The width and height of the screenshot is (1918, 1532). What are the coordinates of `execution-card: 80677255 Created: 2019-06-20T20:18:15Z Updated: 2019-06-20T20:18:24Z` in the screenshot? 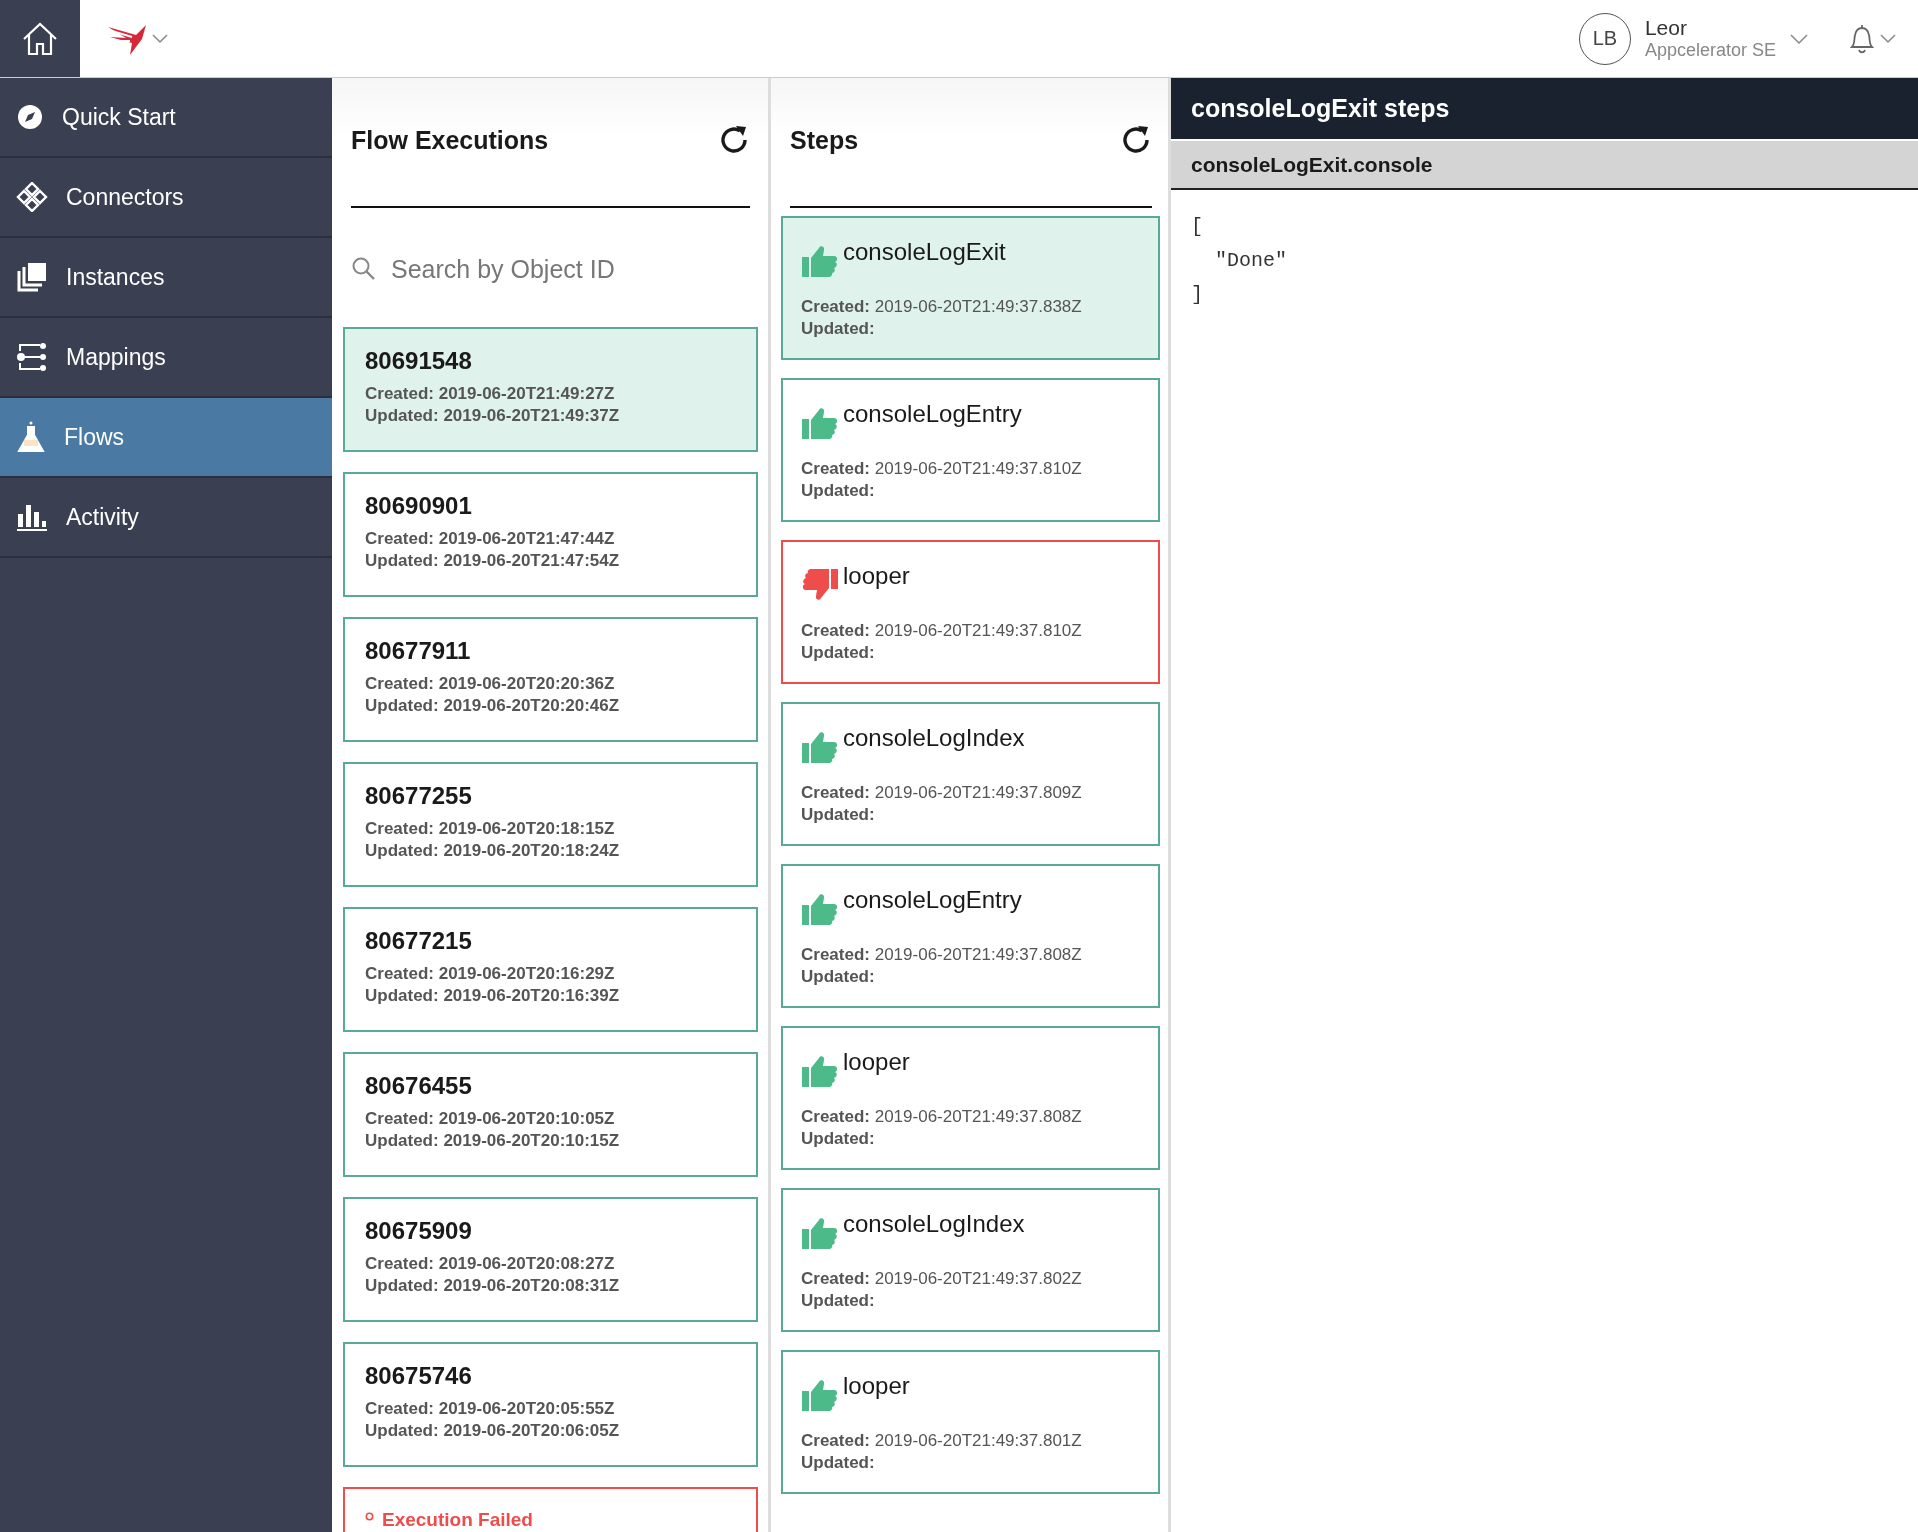 It's located at (550, 824).